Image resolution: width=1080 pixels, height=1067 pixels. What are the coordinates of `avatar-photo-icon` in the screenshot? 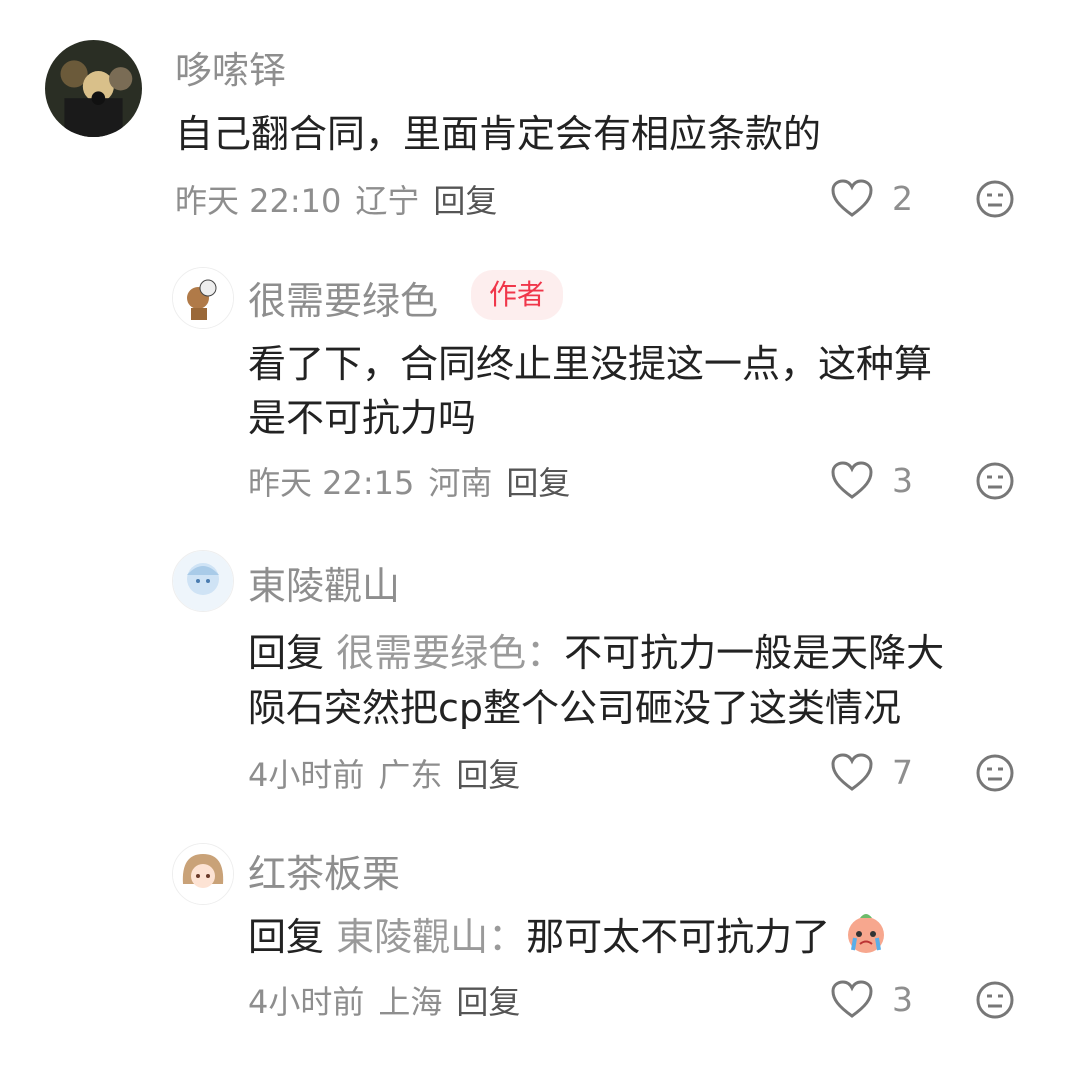 It's located at (93, 88).